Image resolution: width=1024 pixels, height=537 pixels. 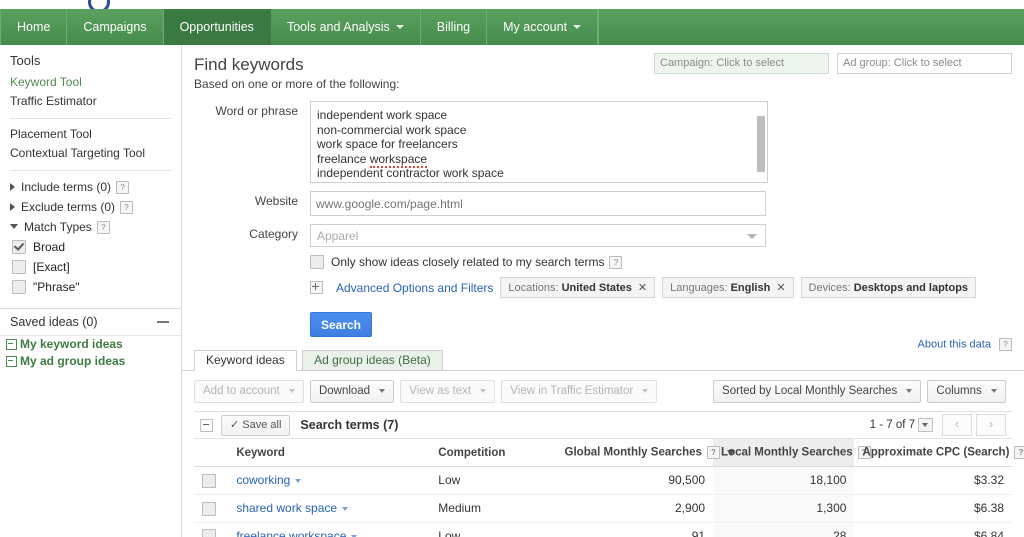 I want to click on filter-match-types: Match Types ?, so click(x=90, y=227).